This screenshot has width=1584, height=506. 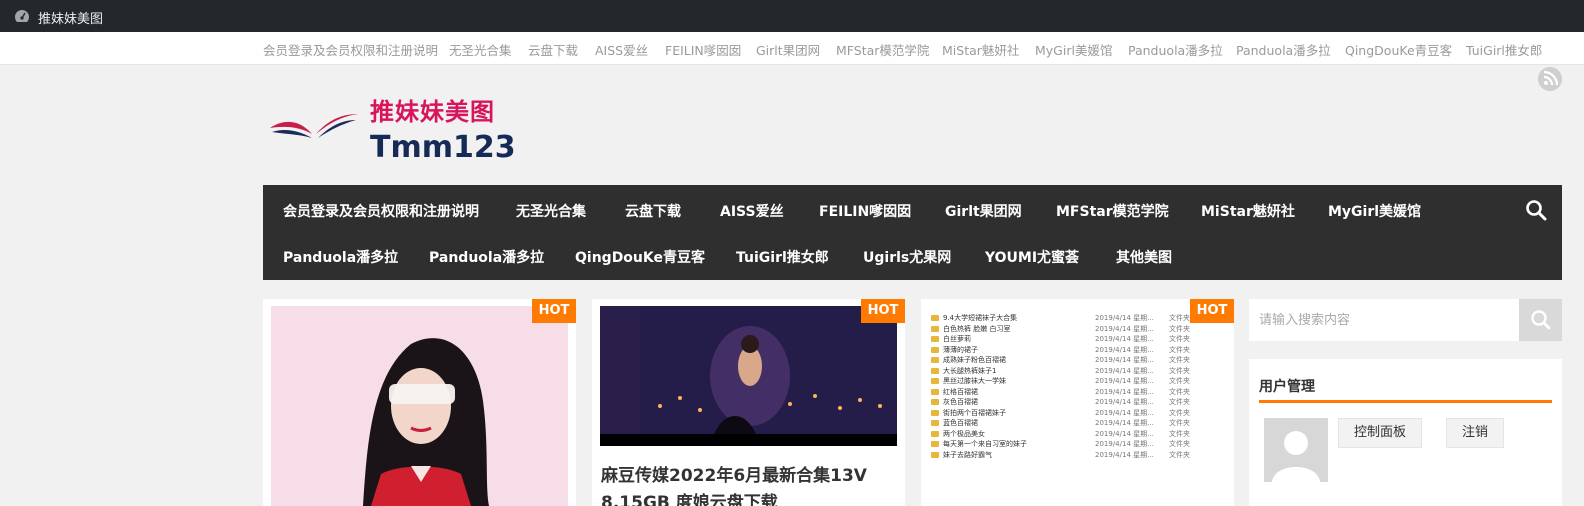 I want to click on folder-row: 白丝萝莉 2019/4/14 星期... 文件夹, so click(x=1074, y=339).